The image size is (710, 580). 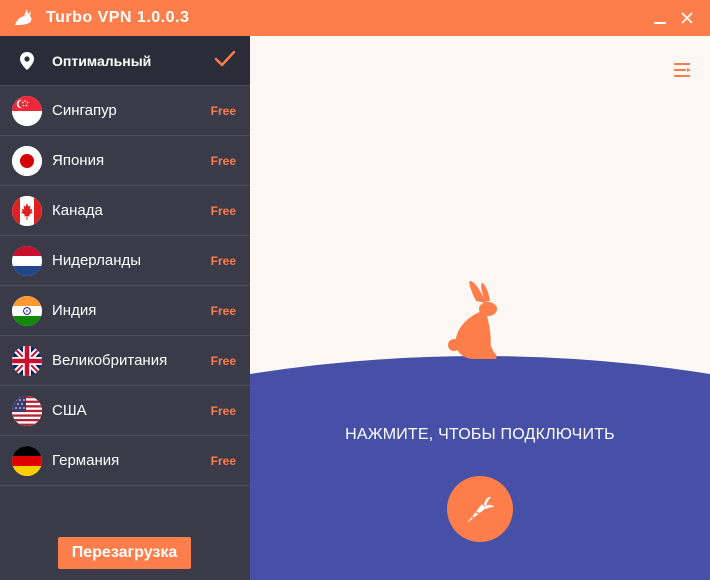 I want to click on server-item-netherlands: Нидерланды Free, so click(x=125, y=261).